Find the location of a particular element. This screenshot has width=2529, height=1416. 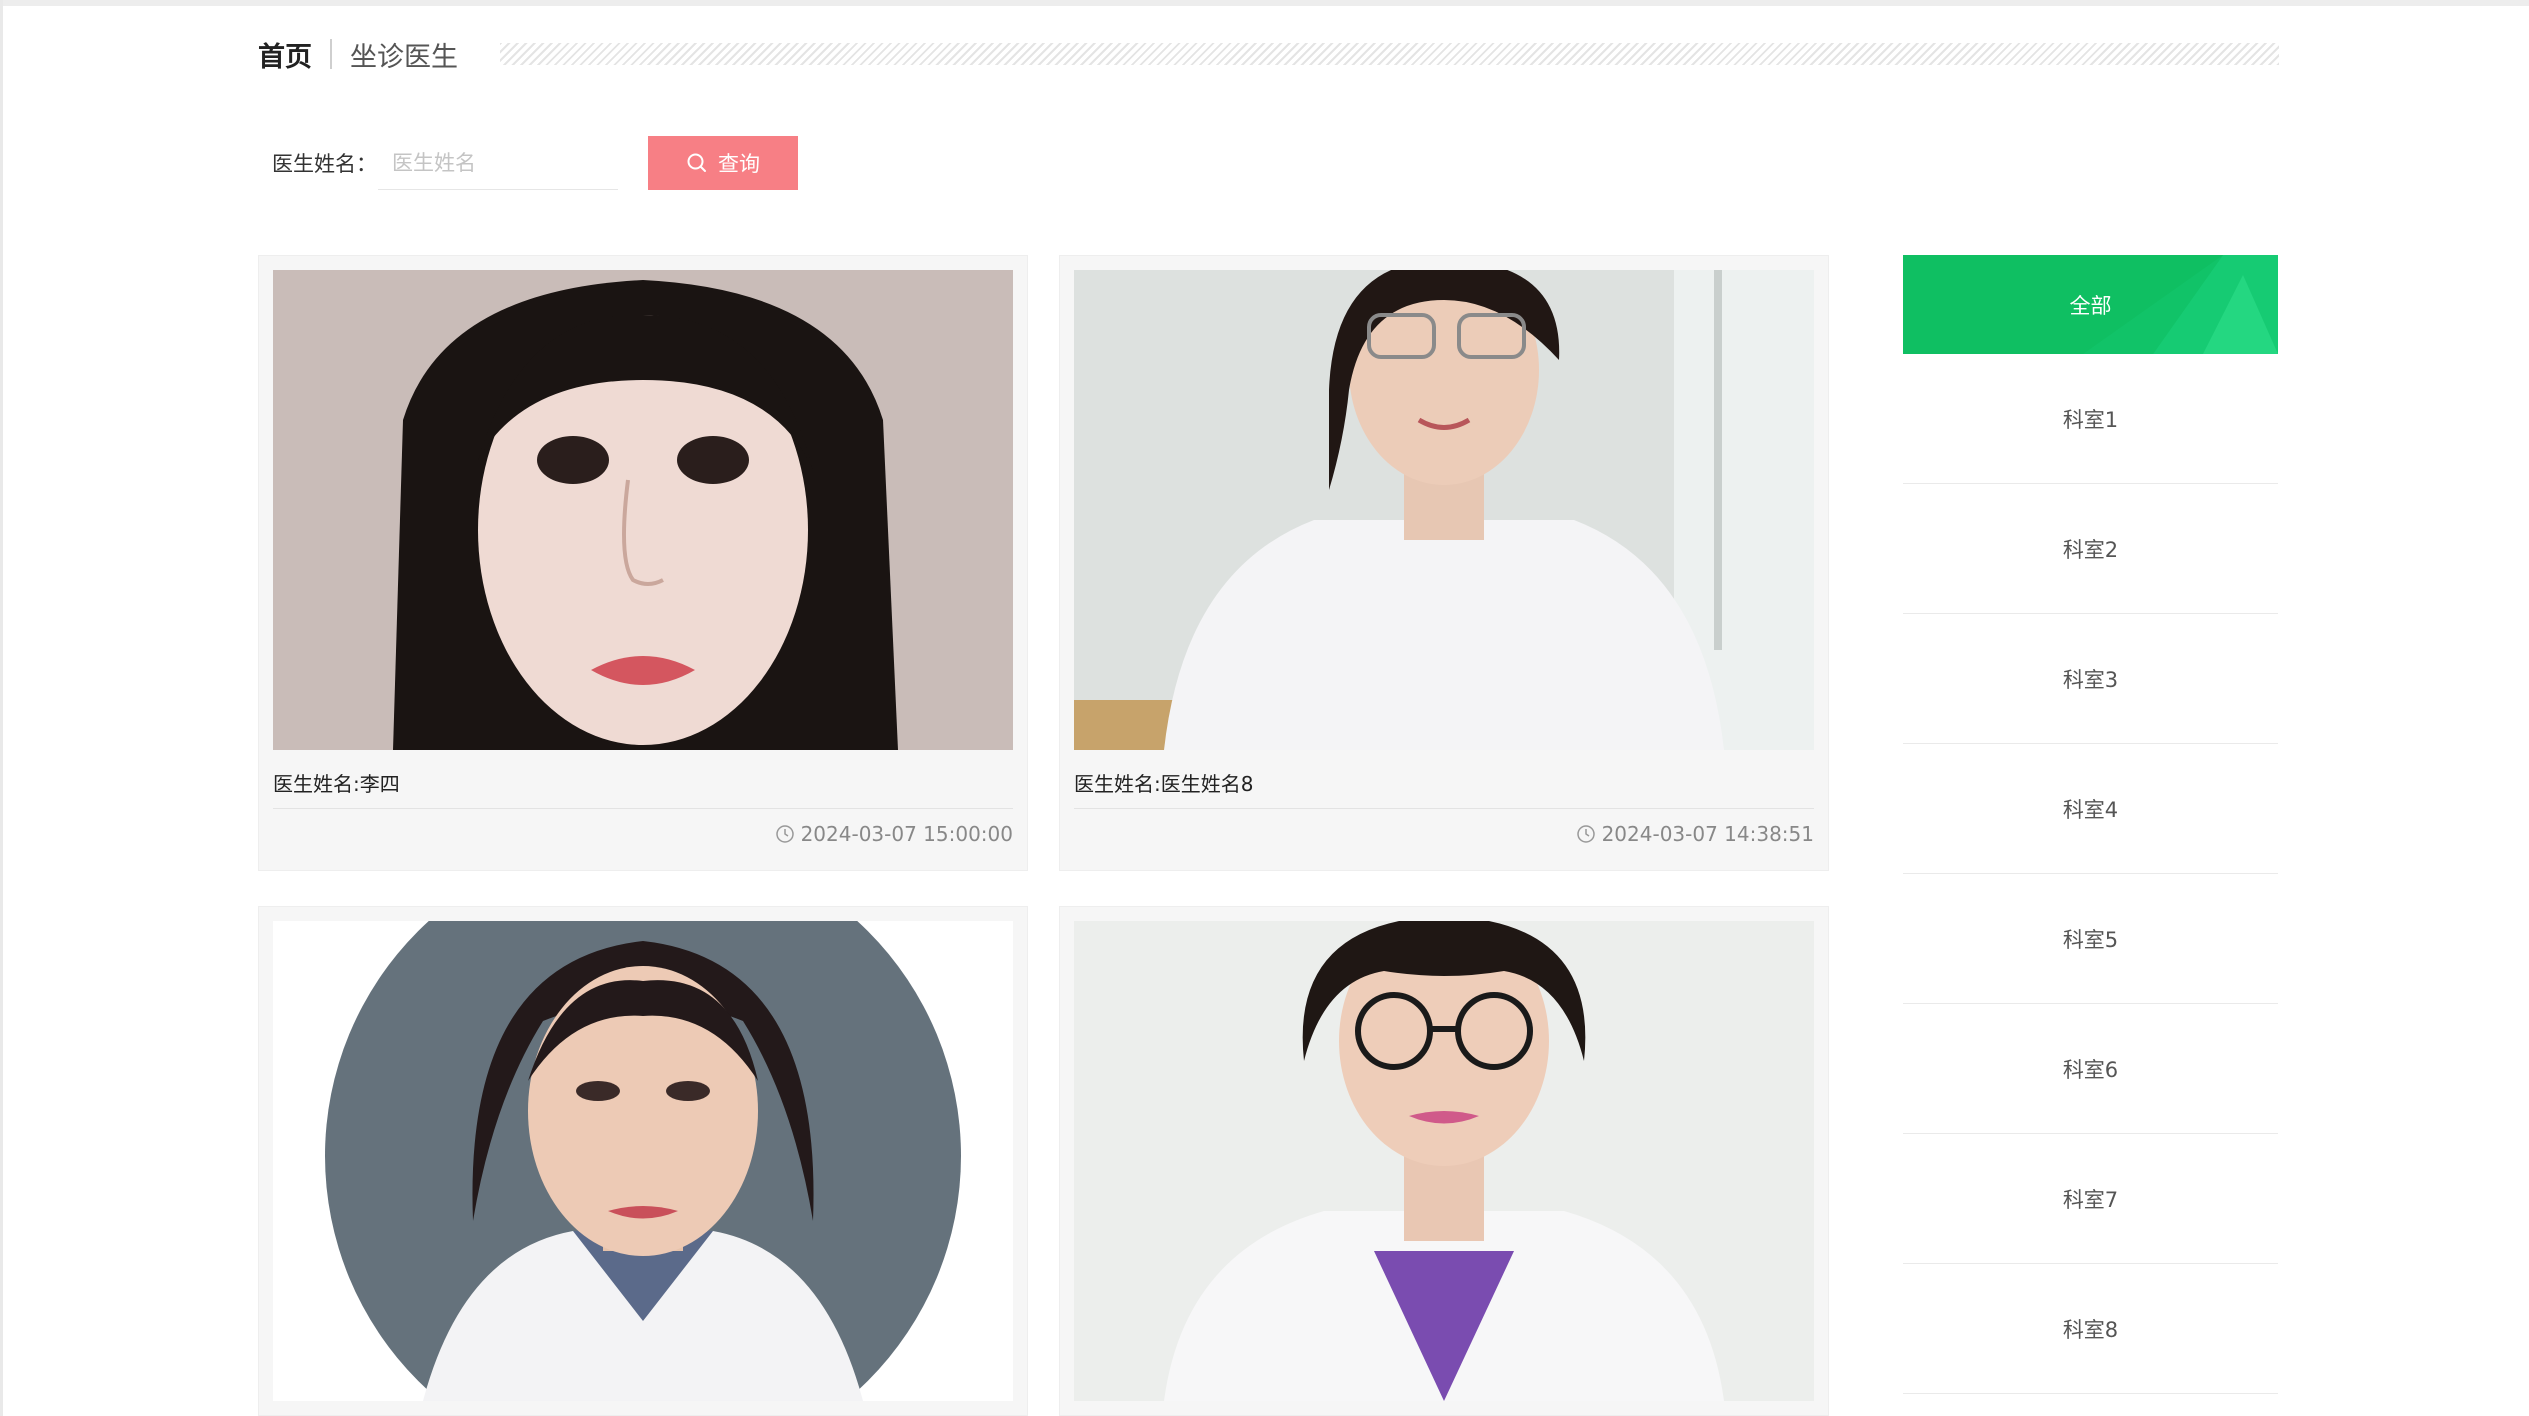

department-item: 科室5 is located at coordinates (2090, 939).